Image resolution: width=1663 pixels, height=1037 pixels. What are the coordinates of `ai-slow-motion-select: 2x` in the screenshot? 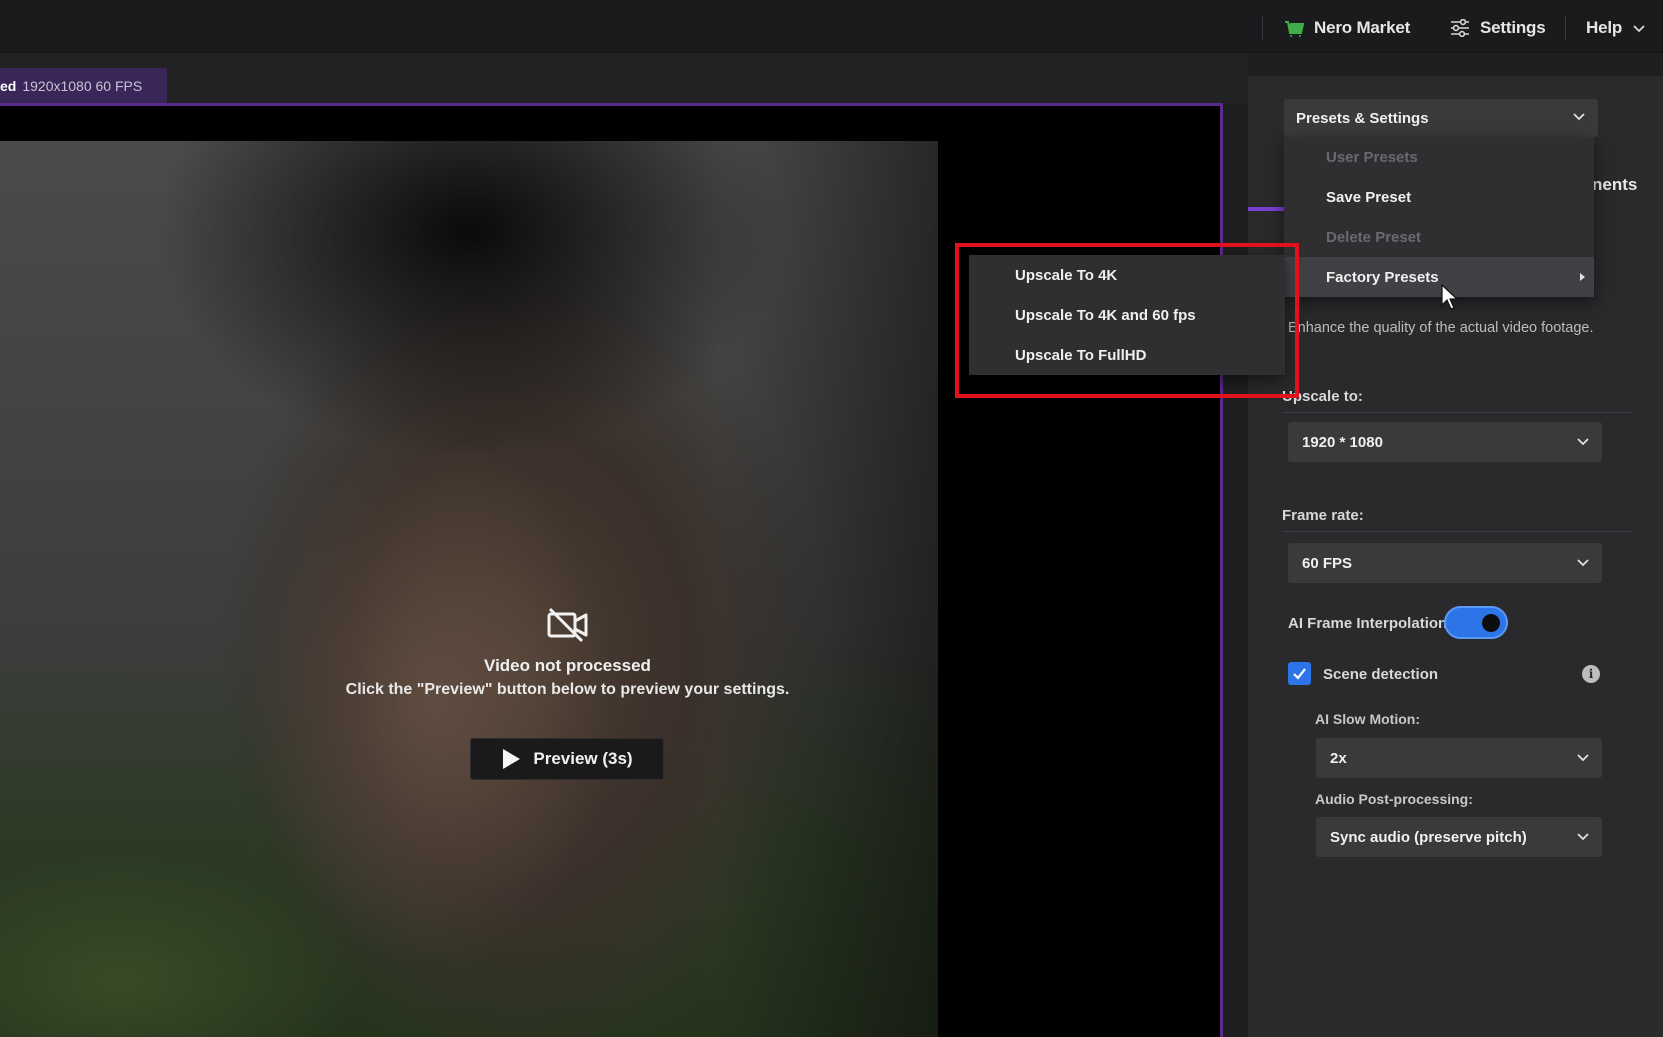 It's located at (1459, 758).